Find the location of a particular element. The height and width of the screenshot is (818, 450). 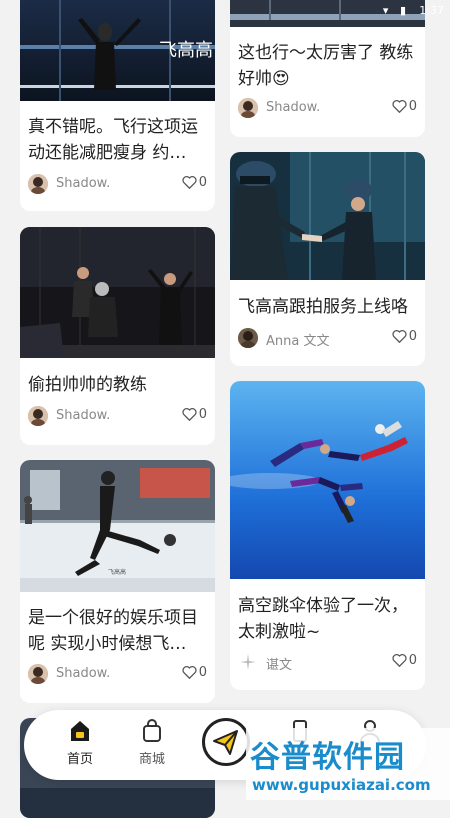

nav-item-home: 首页 is located at coordinates (80, 742).